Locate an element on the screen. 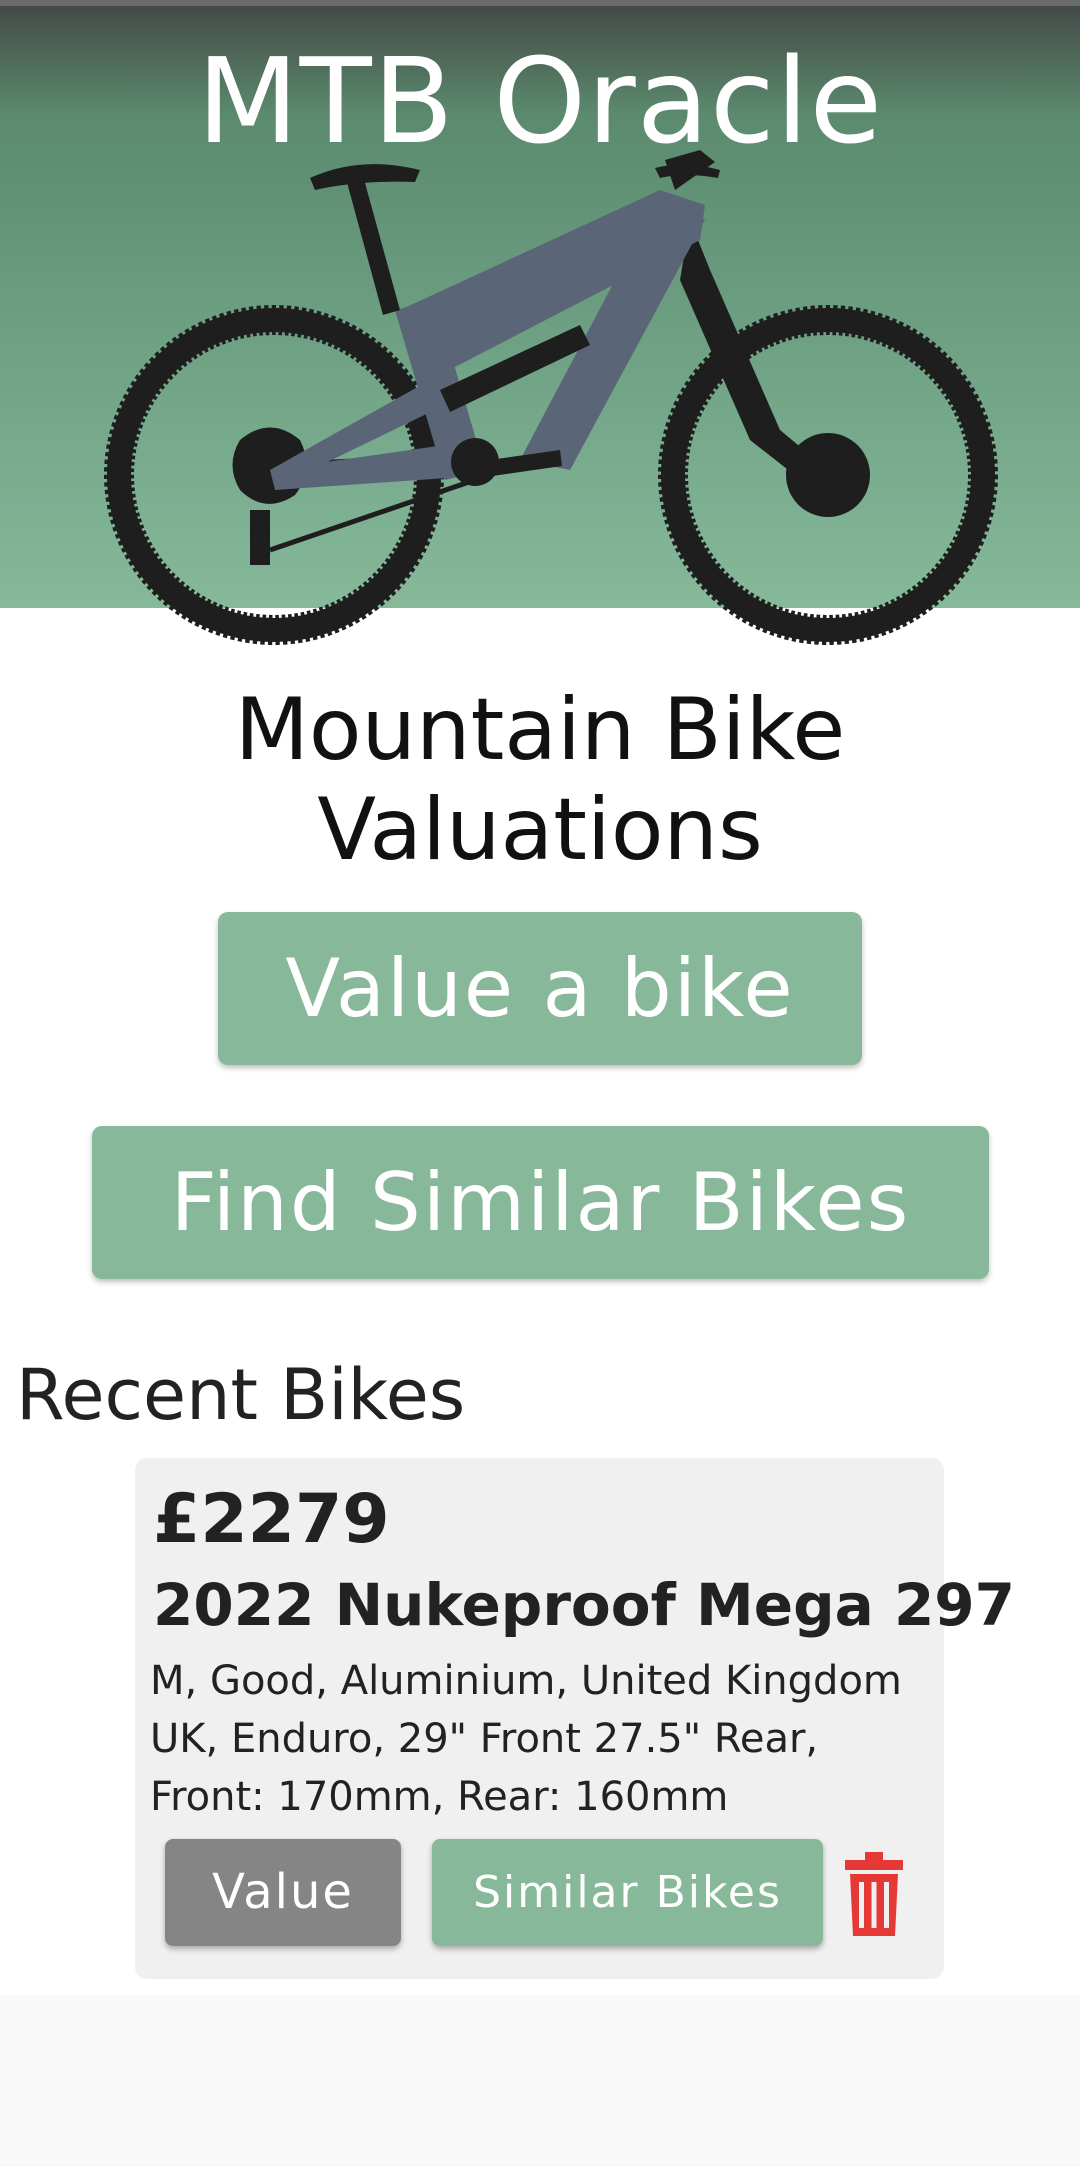 This screenshot has height=2167, width=1080. card-value-button: Value is located at coordinates (283, 1892).